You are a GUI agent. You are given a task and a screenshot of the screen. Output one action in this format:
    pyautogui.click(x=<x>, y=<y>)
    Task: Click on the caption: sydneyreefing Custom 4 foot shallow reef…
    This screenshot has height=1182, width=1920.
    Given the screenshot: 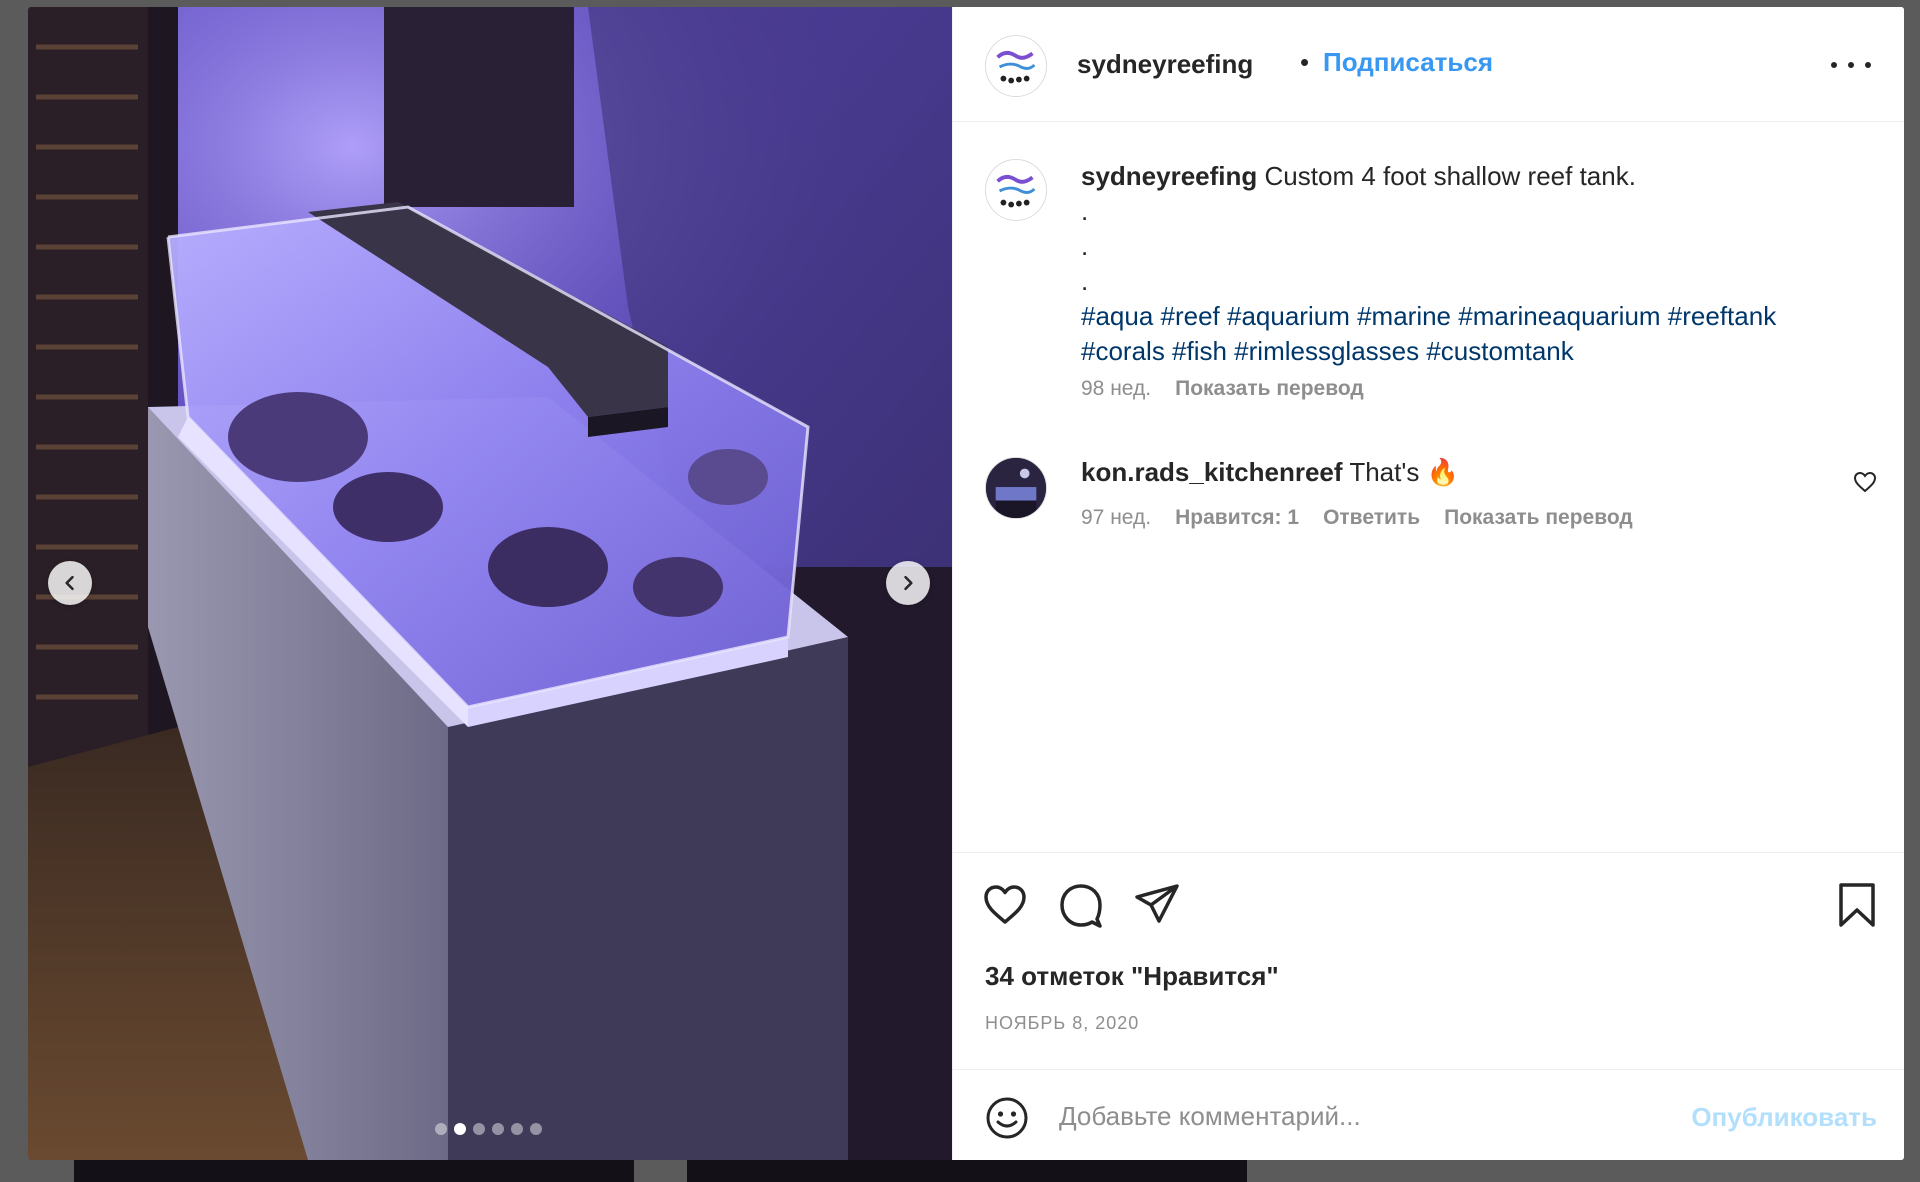 What is the action you would take?
    pyautogui.click(x=1471, y=280)
    